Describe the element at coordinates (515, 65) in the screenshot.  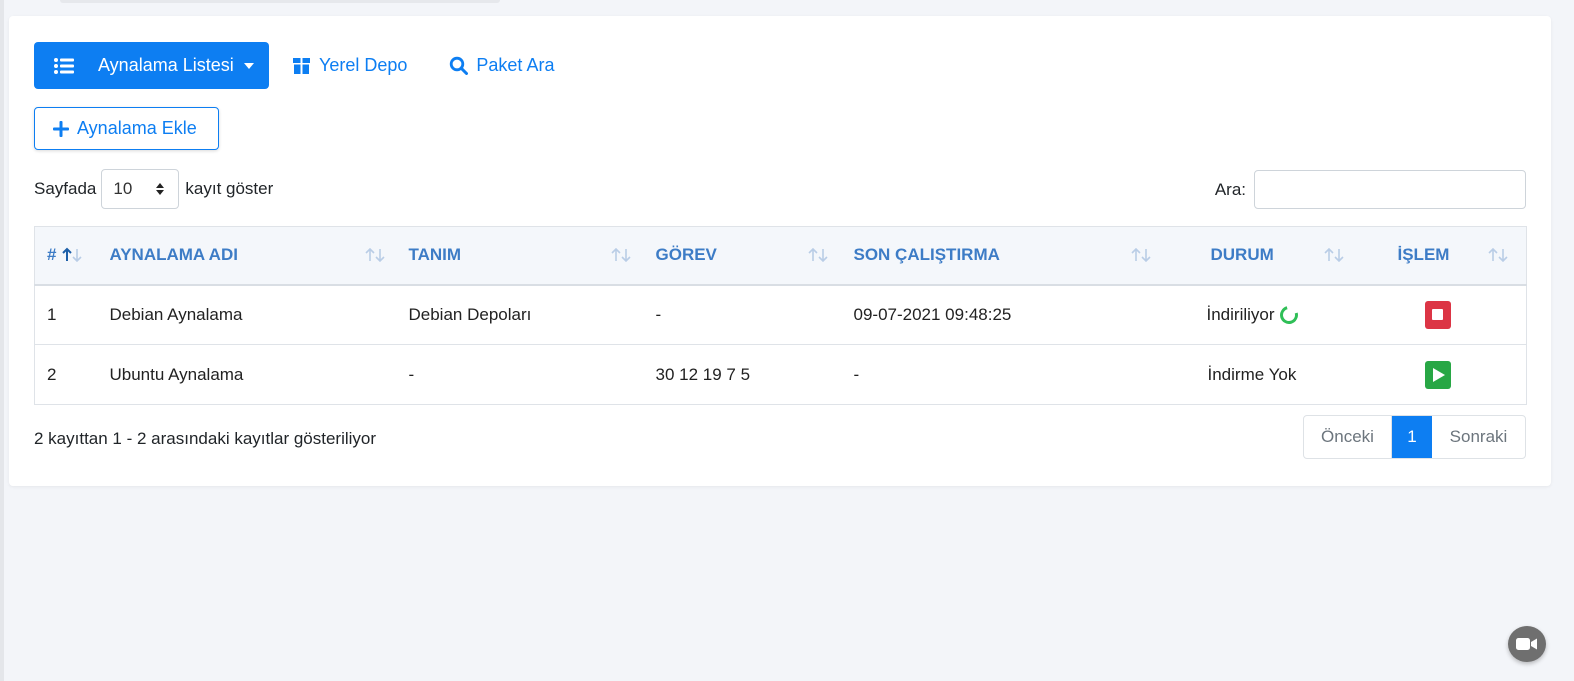
I see `package-search-label: Paket Ara` at that location.